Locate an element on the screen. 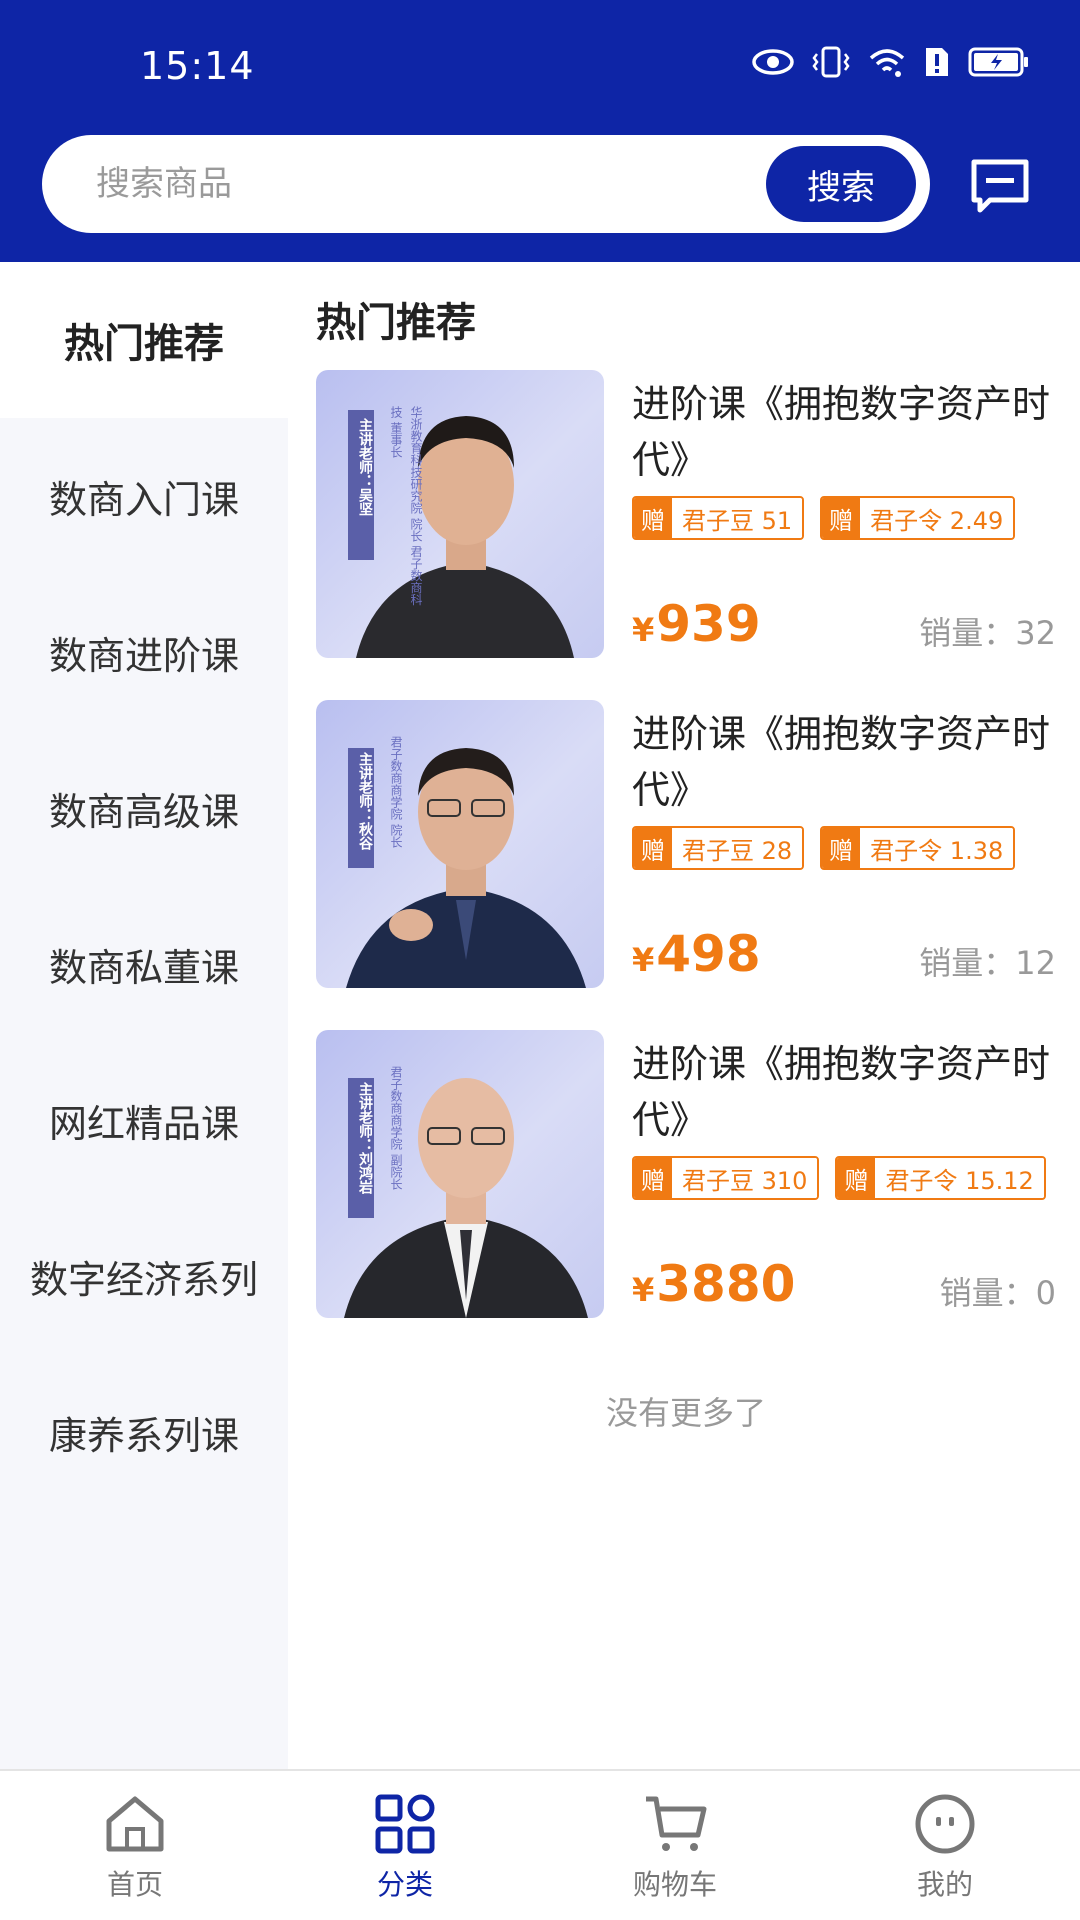 Image resolution: width=1080 pixels, height=1920 pixels. sidebar-item-advanced: 数商进阶课 is located at coordinates (144, 652).